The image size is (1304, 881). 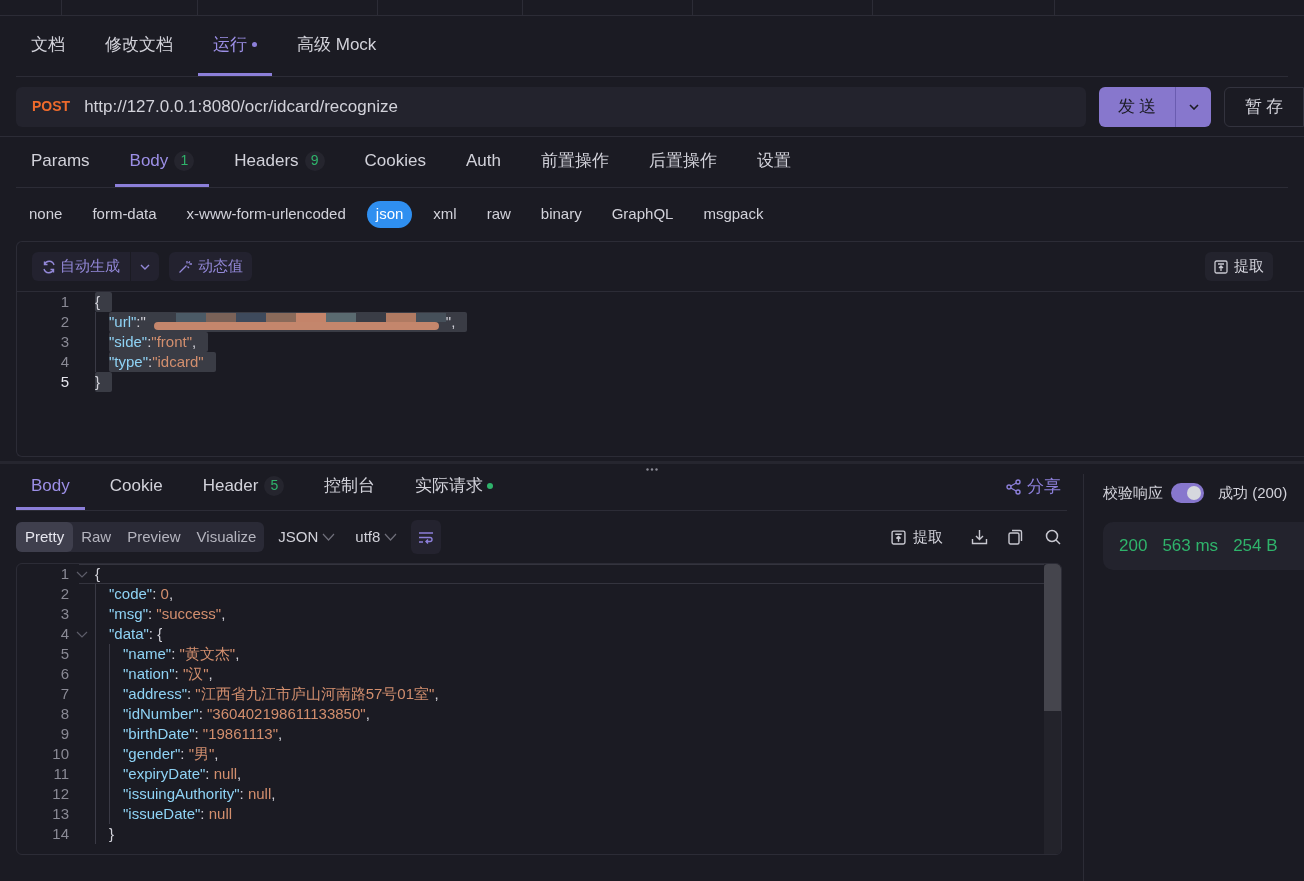 I want to click on response-tab: 实际请求, so click(x=454, y=487).